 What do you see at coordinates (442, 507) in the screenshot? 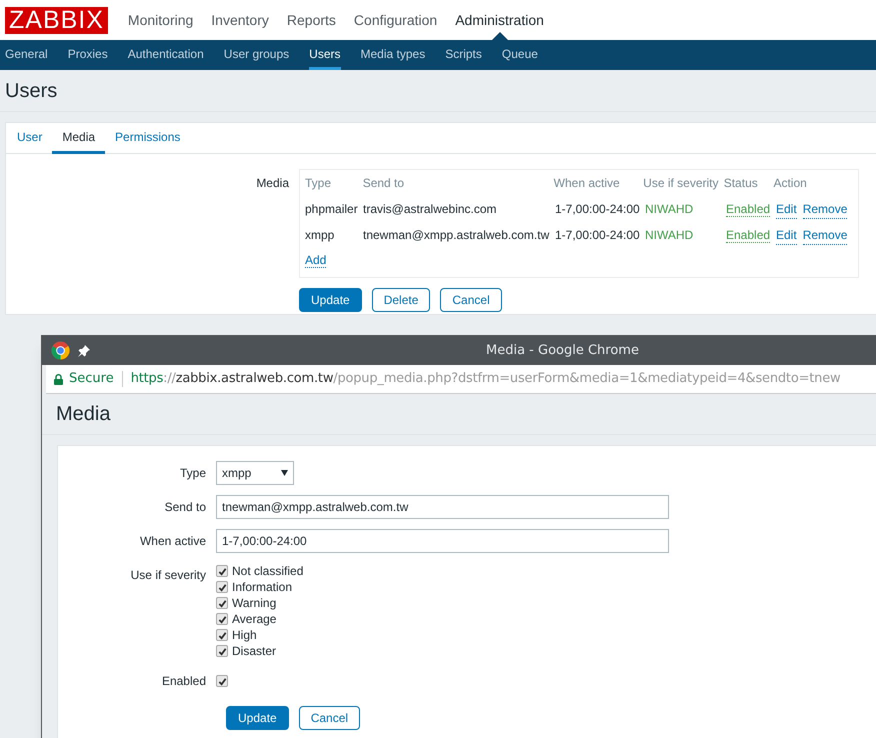
I see `send-to-field: tnewman@xmpp.astralweb.com.tw` at bounding box center [442, 507].